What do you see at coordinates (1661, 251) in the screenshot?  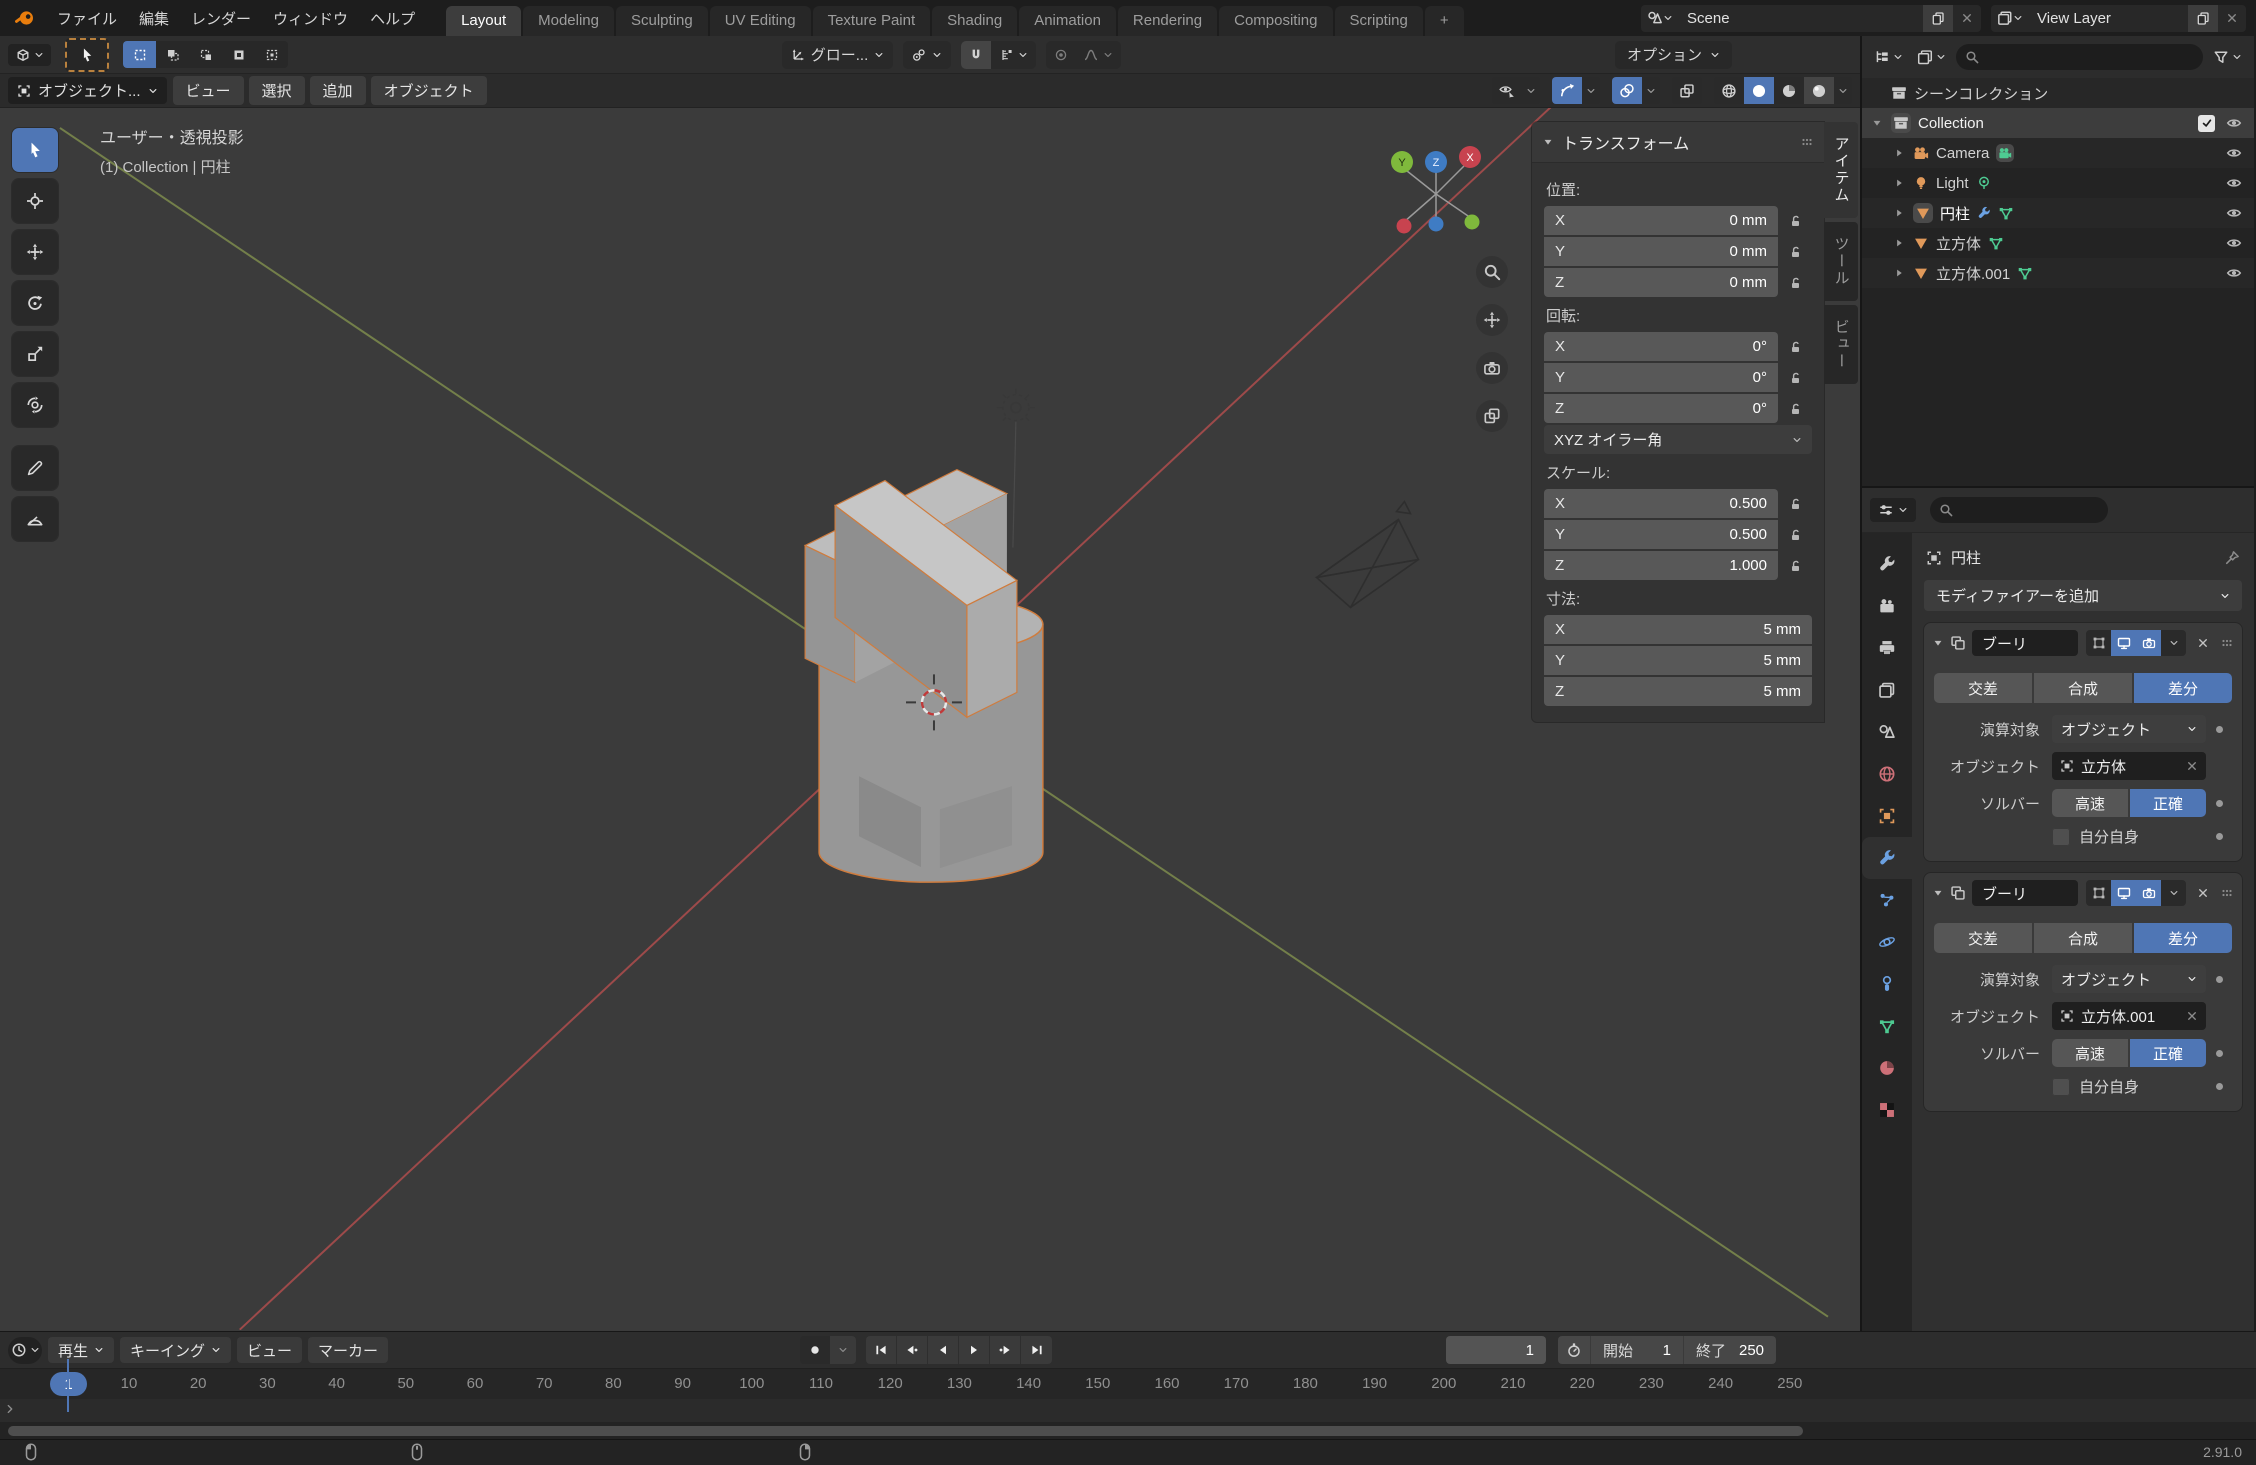 I see `value-field: Y0 mm` at bounding box center [1661, 251].